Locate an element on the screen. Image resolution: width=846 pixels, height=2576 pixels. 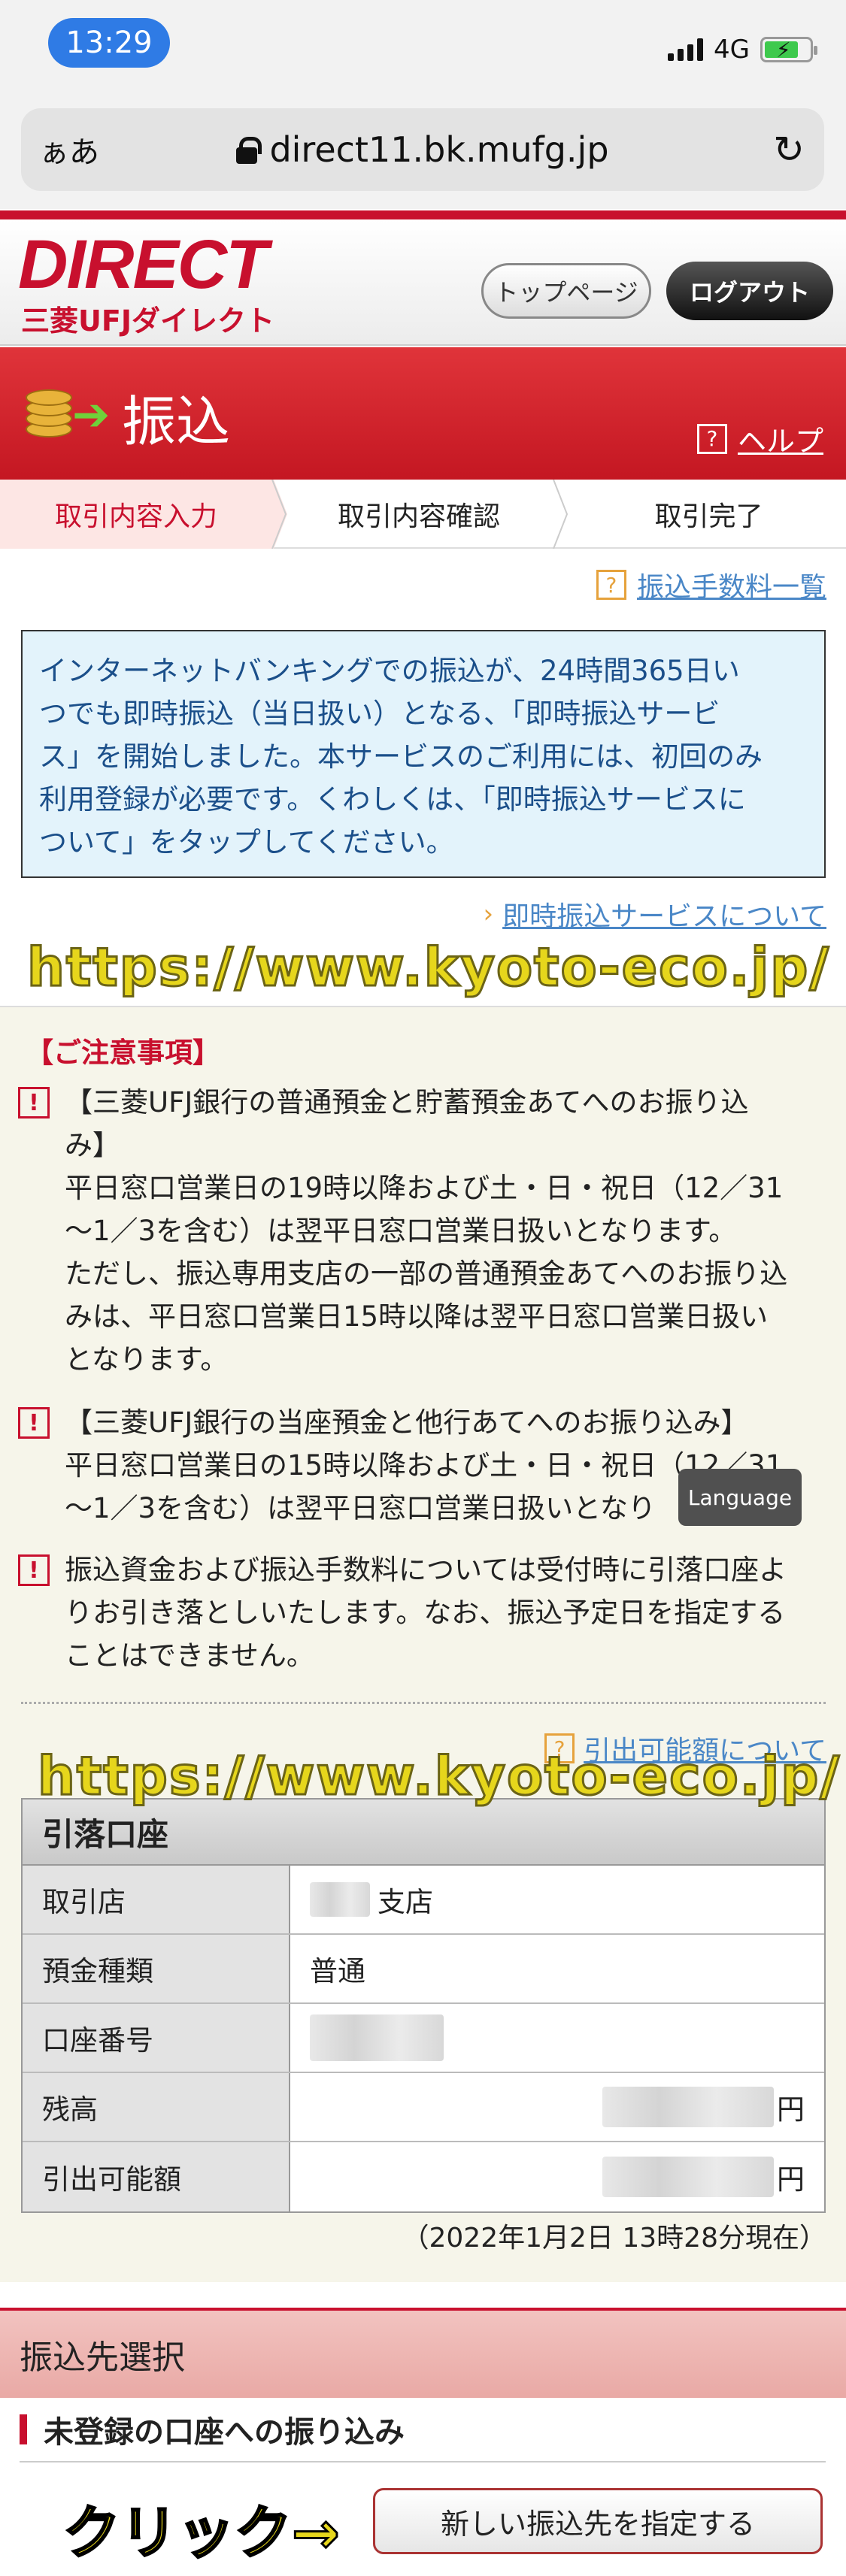
header-accent-line is located at coordinates (423, 214).